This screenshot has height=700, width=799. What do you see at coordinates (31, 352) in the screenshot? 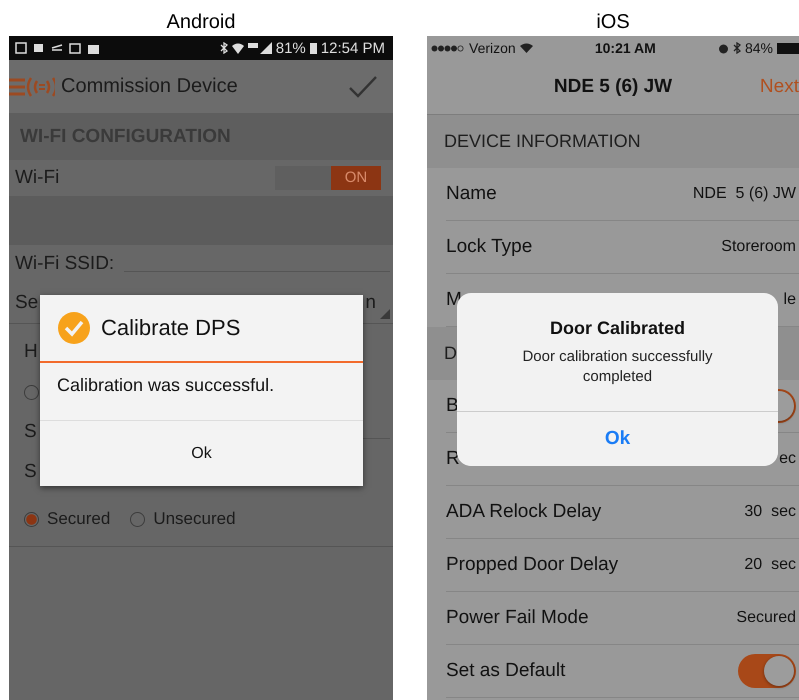
I see `setting-label: H` at bounding box center [31, 352].